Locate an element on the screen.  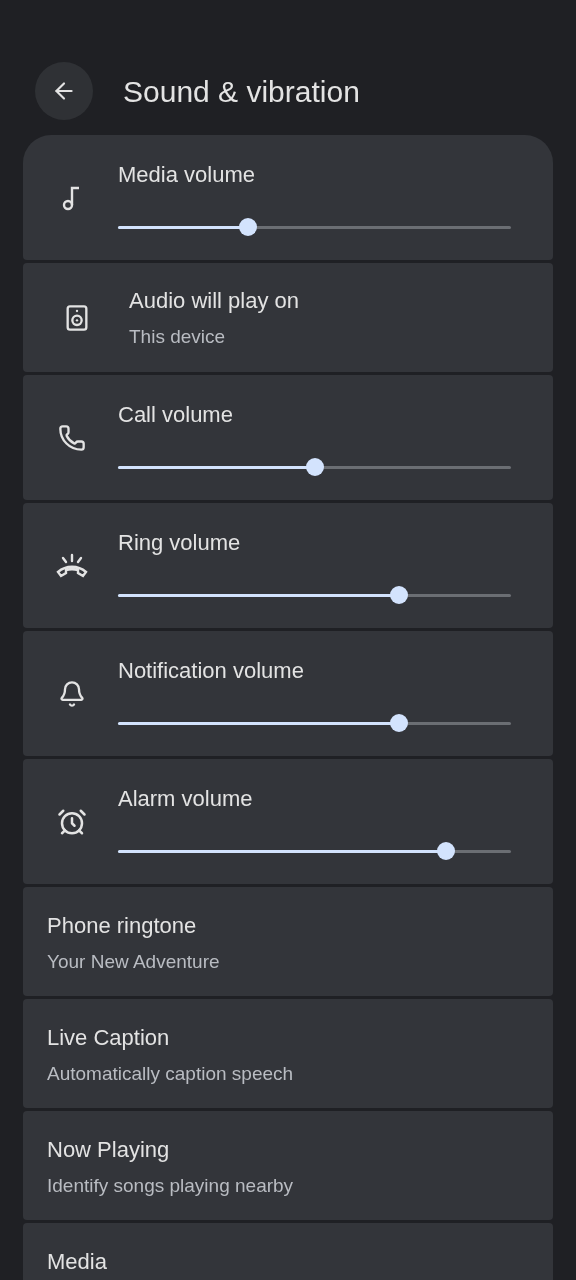
setting-title: Media is located at coordinates (77, 1262).